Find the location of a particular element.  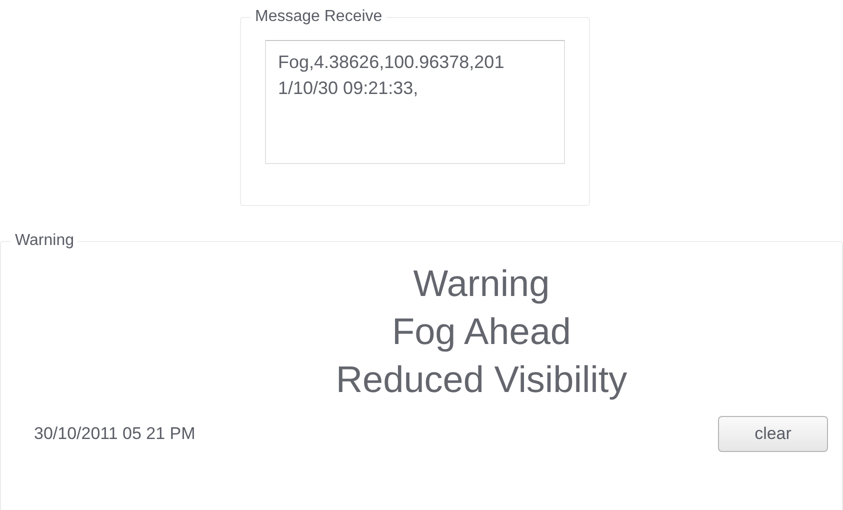

clear-button: clear is located at coordinates (773, 434).